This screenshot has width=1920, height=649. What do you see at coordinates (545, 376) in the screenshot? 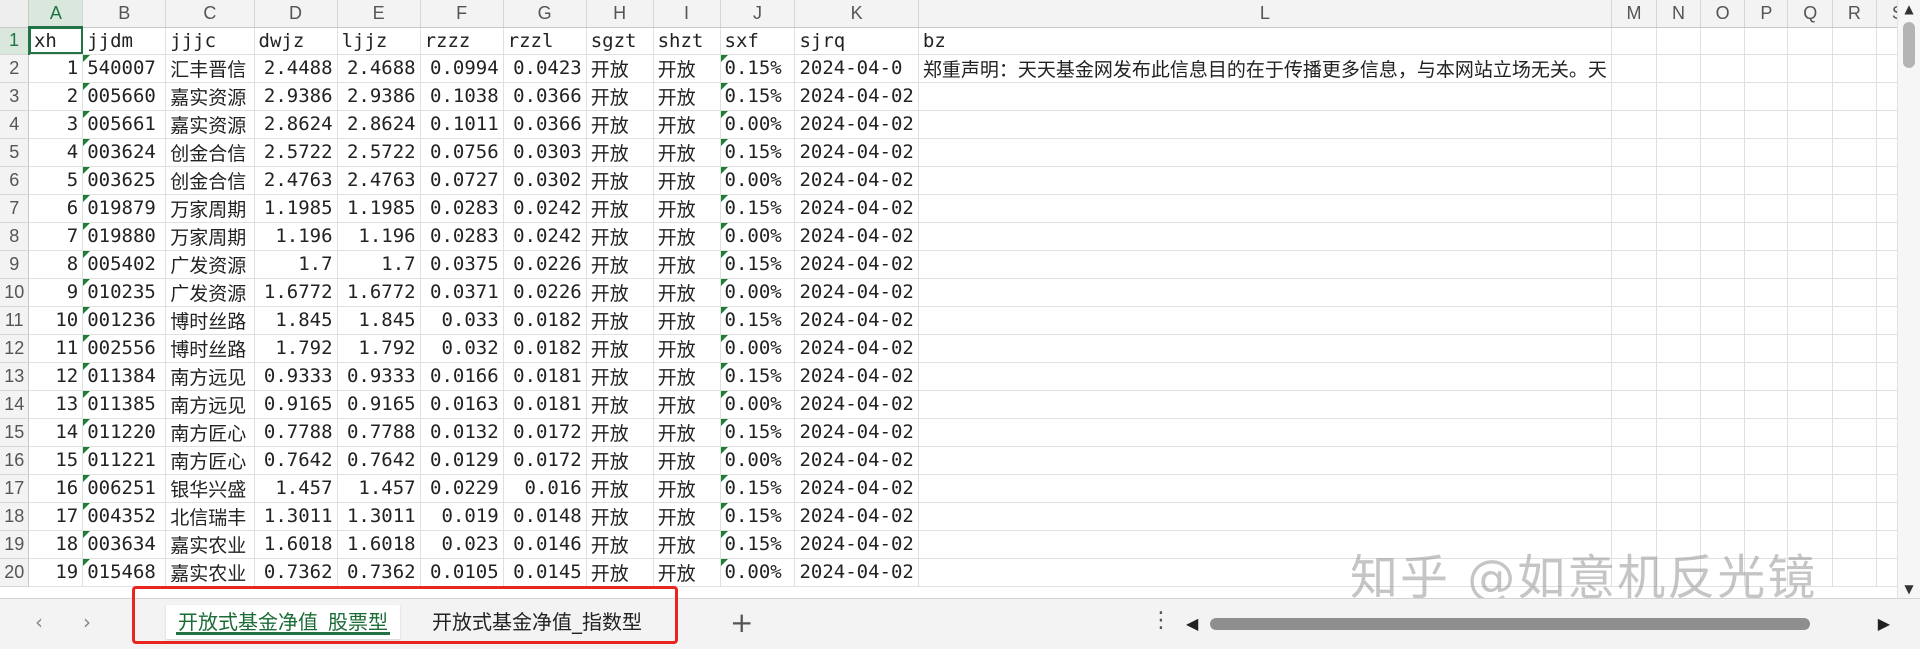
I see `cell: 0.0181` at bounding box center [545, 376].